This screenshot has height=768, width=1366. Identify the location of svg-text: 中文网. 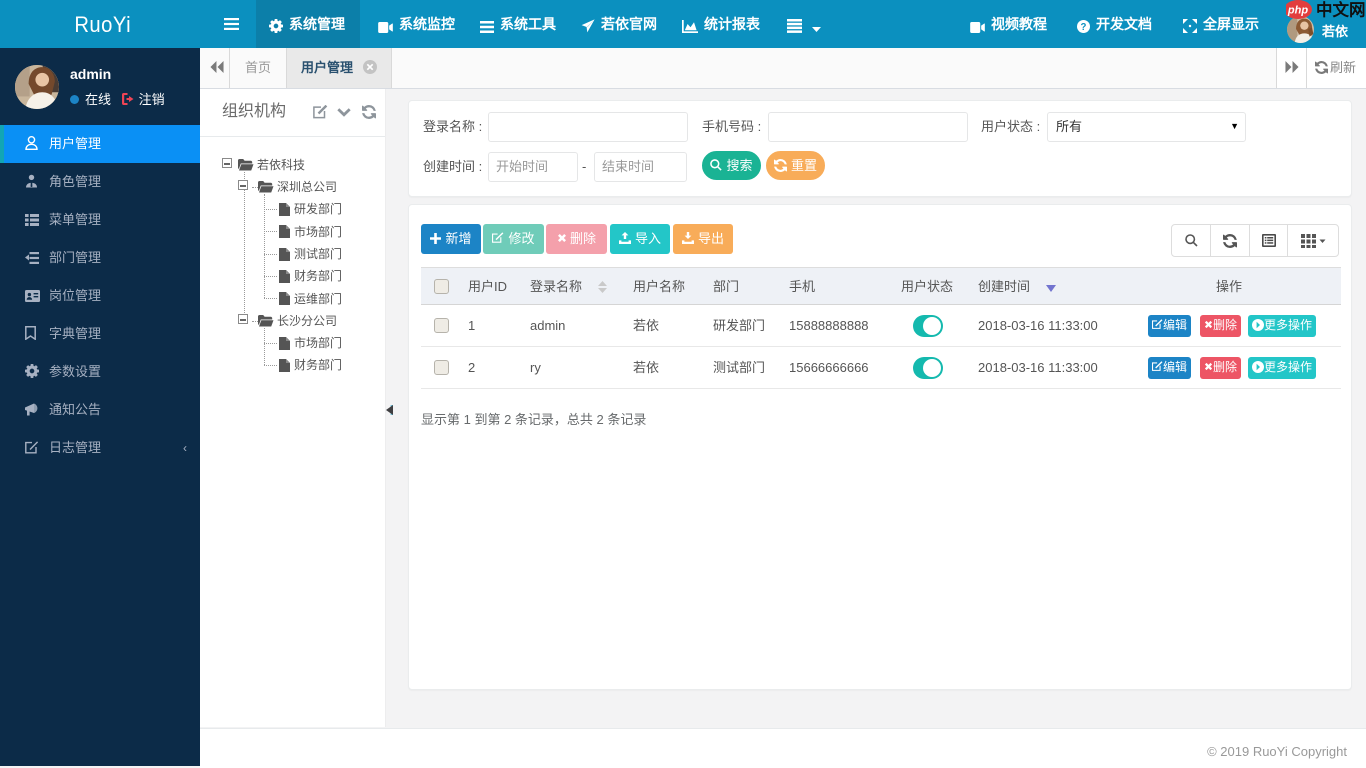
(1341, 10).